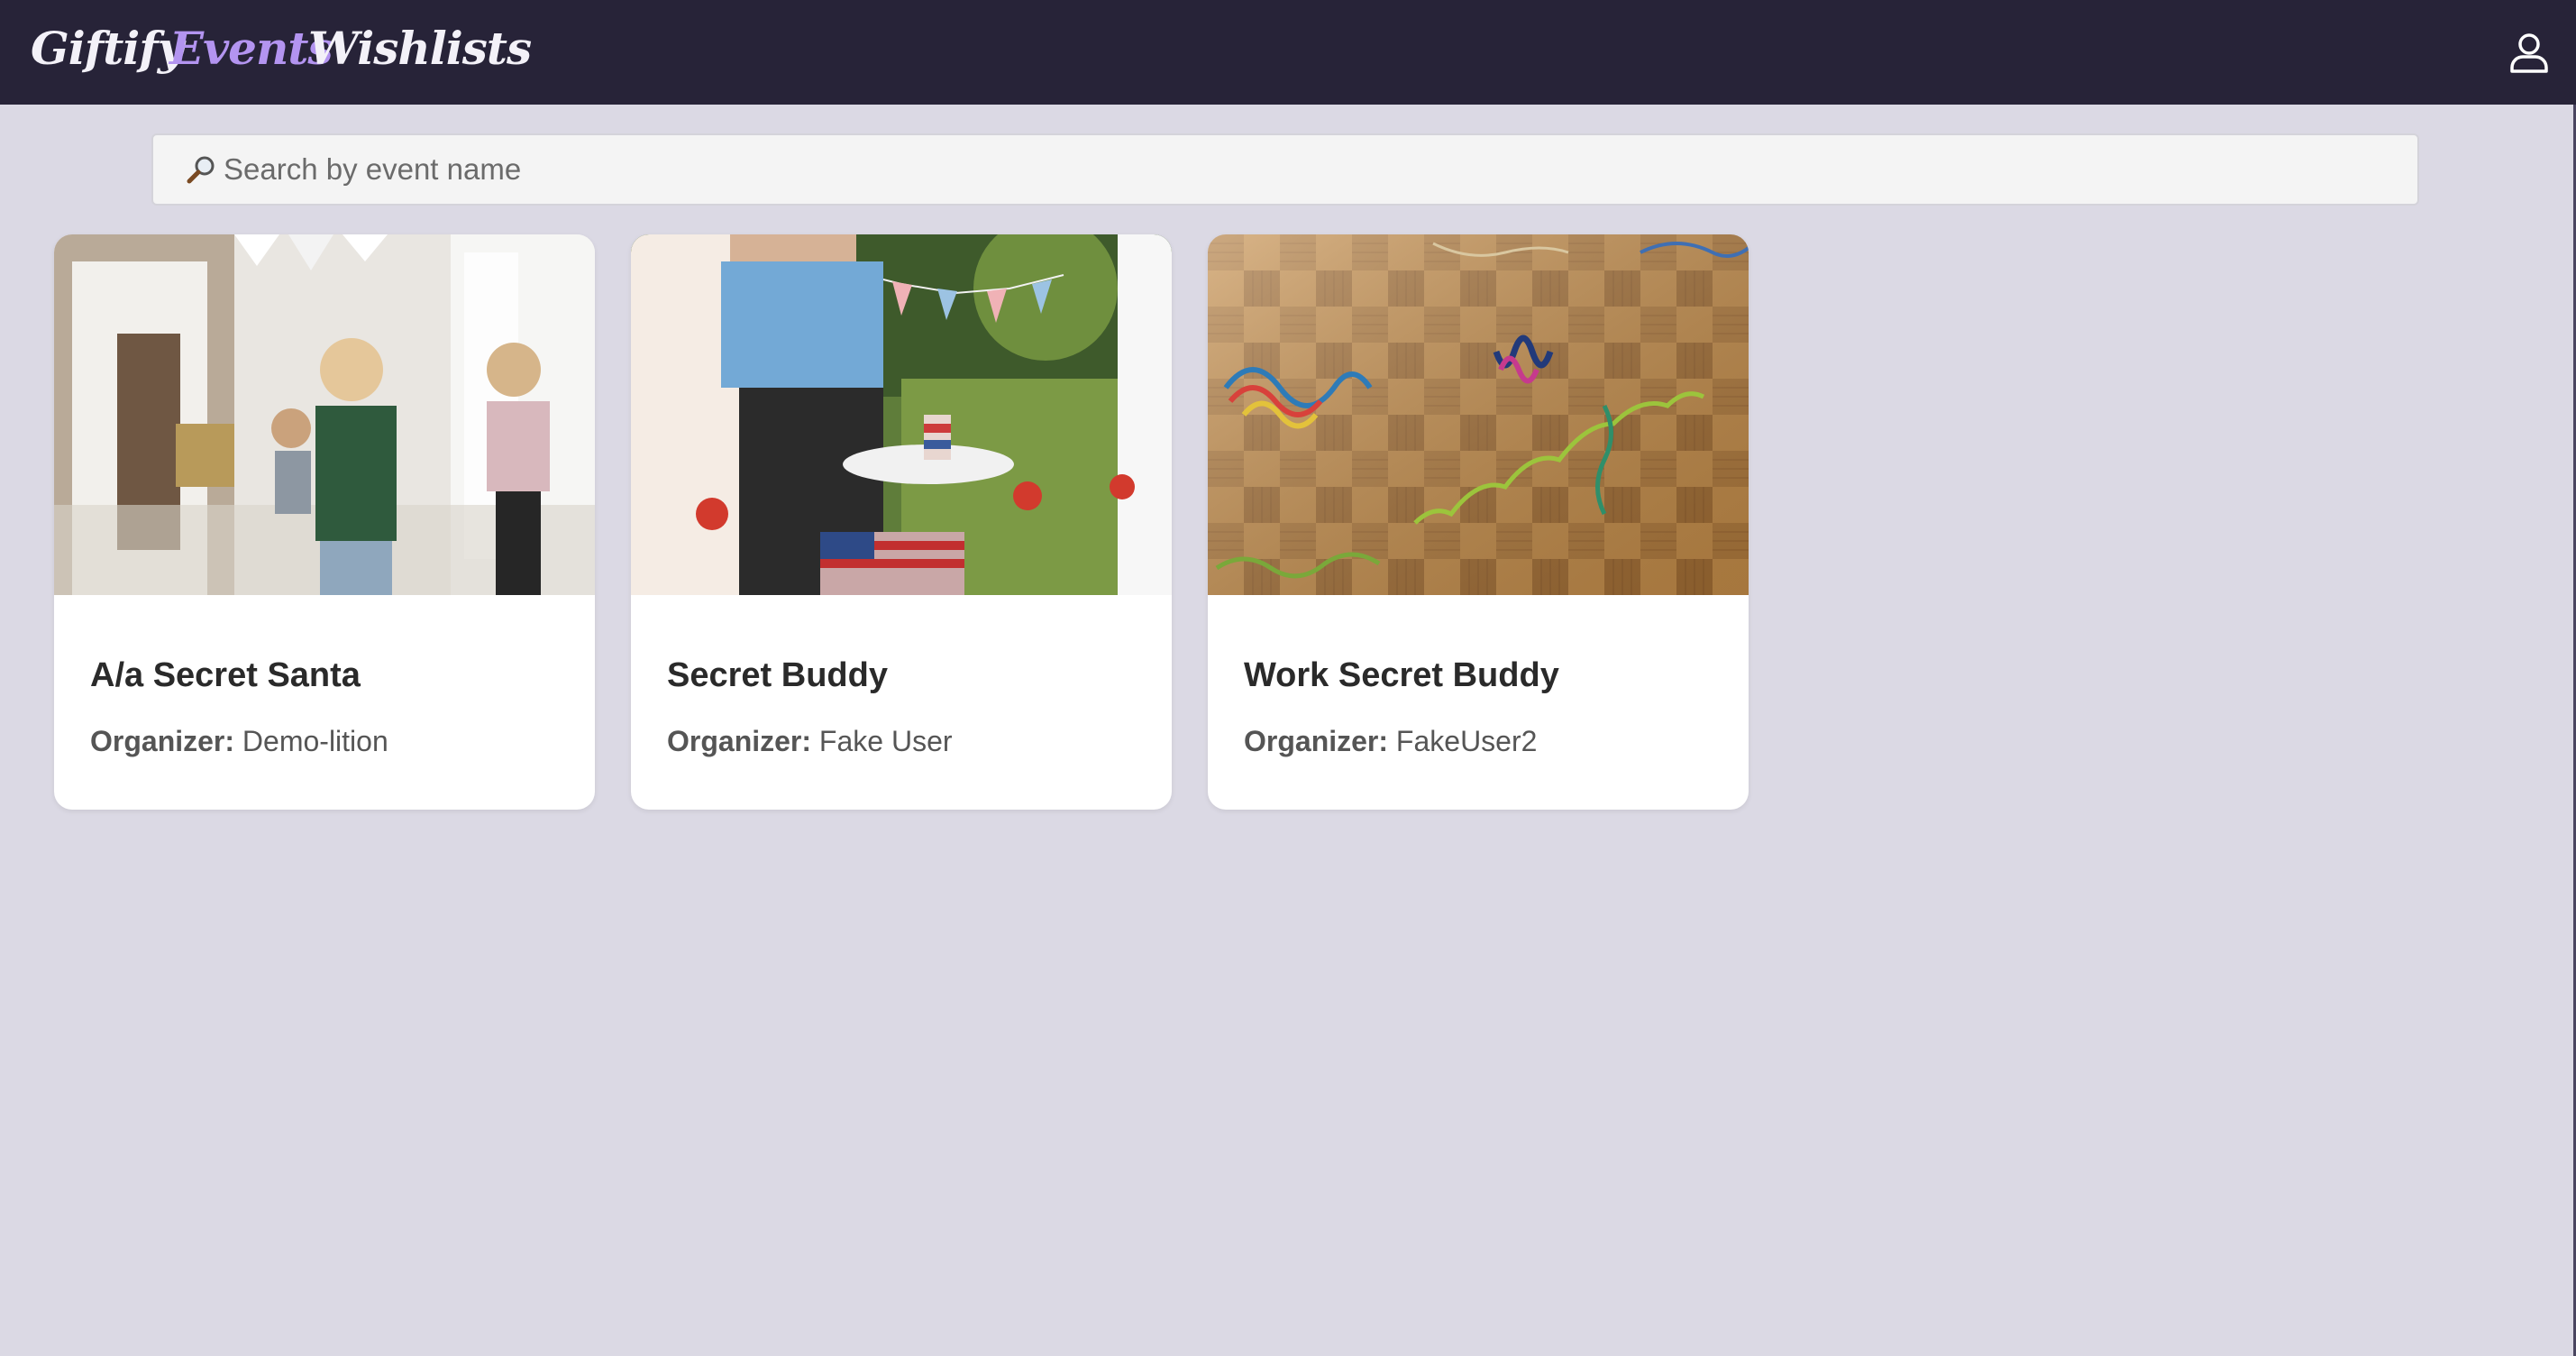 The height and width of the screenshot is (1356, 2576). I want to click on organizer-name: FakeUser2, so click(1466, 741).